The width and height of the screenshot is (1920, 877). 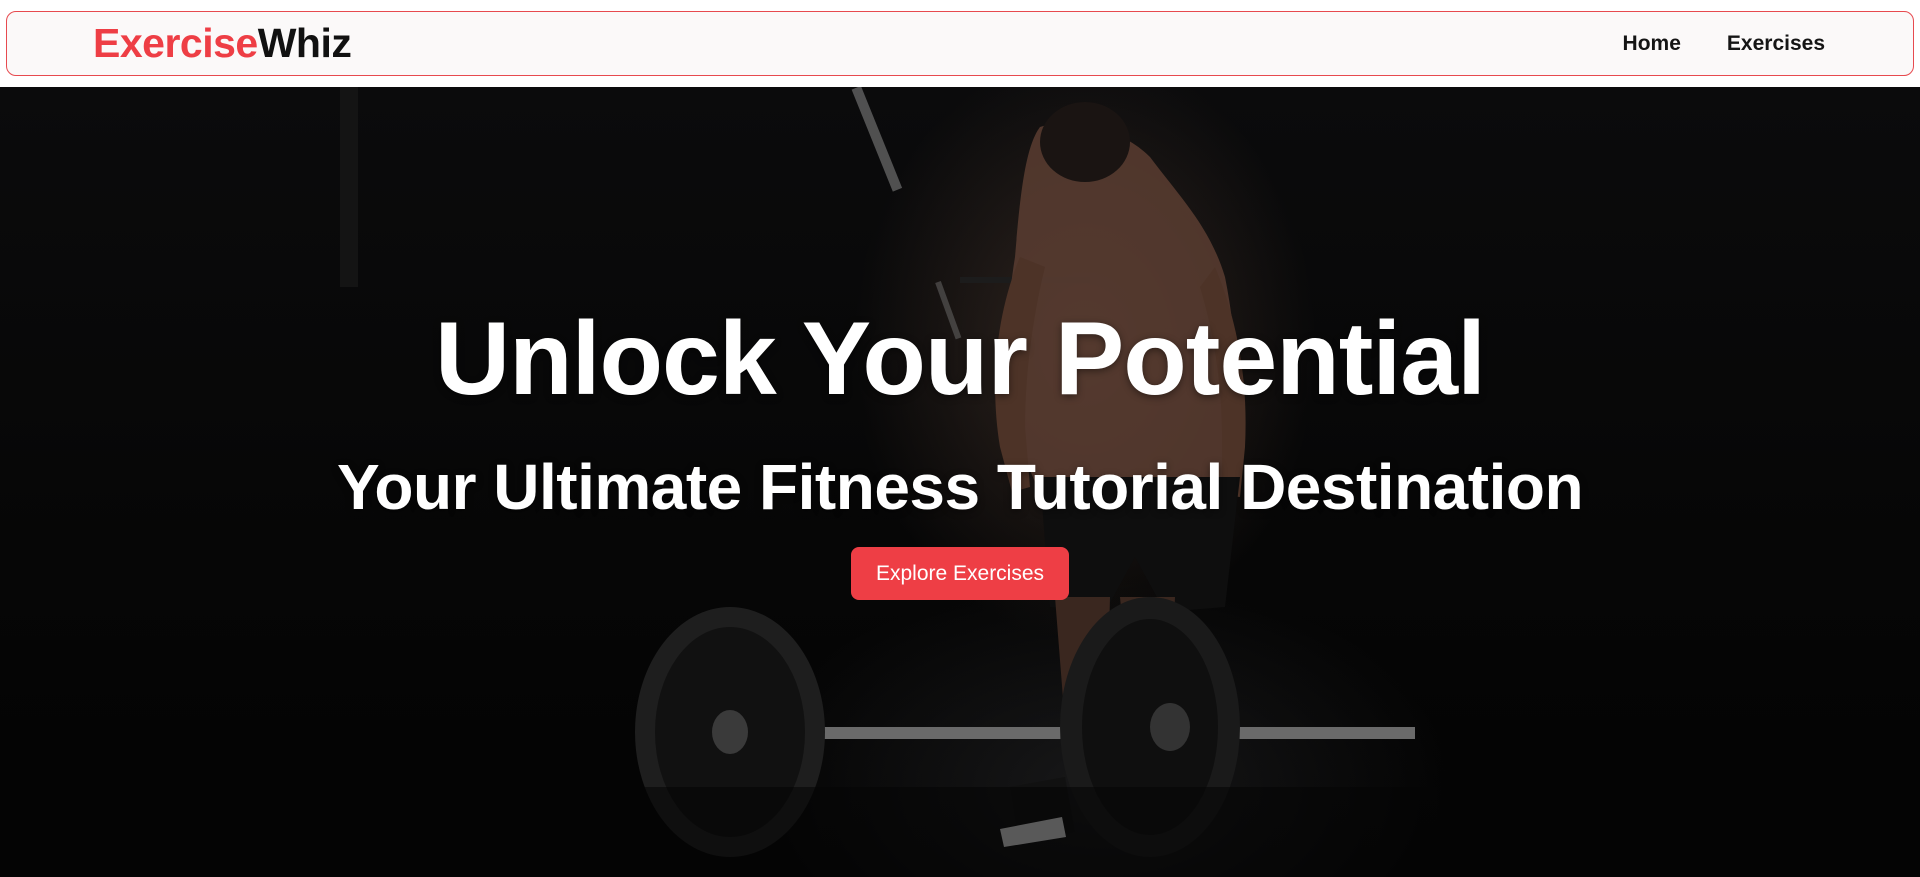 What do you see at coordinates (960, 573) in the screenshot?
I see `explore-exercises-button: Explore Exercises` at bounding box center [960, 573].